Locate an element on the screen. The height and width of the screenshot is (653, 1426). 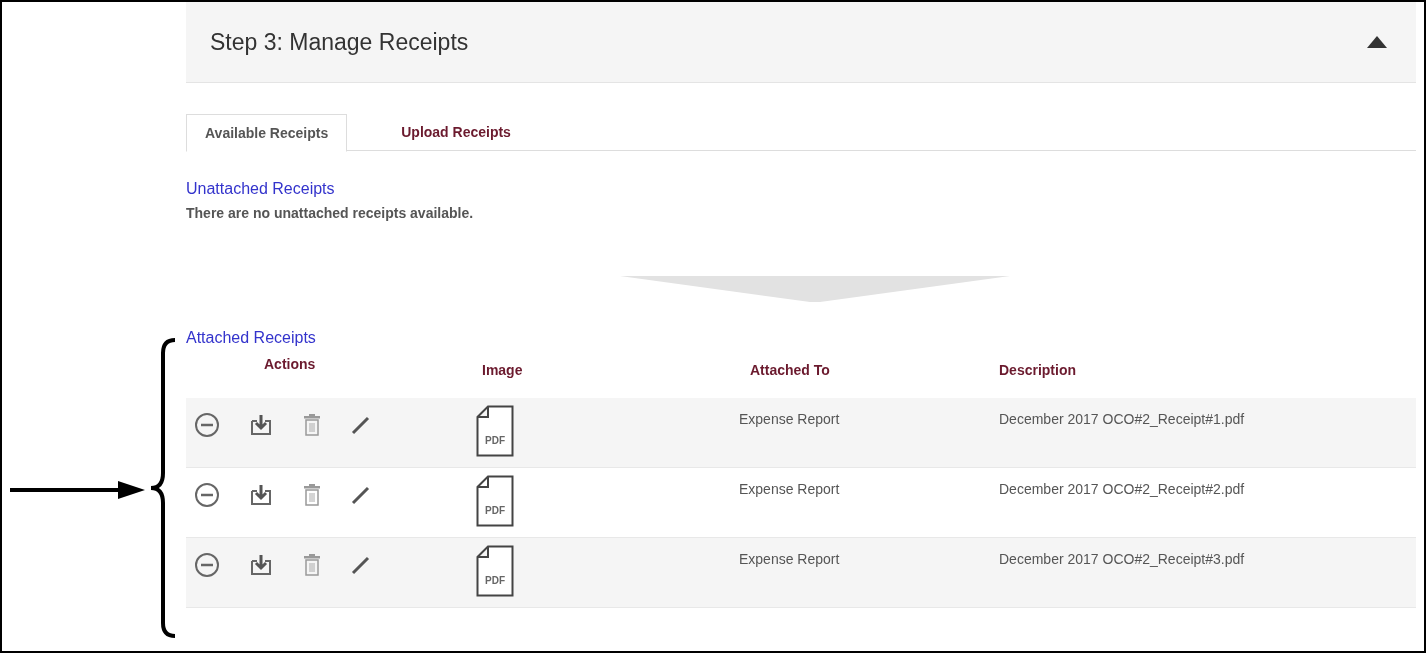
tab: Upload Receipts is located at coordinates (456, 132).